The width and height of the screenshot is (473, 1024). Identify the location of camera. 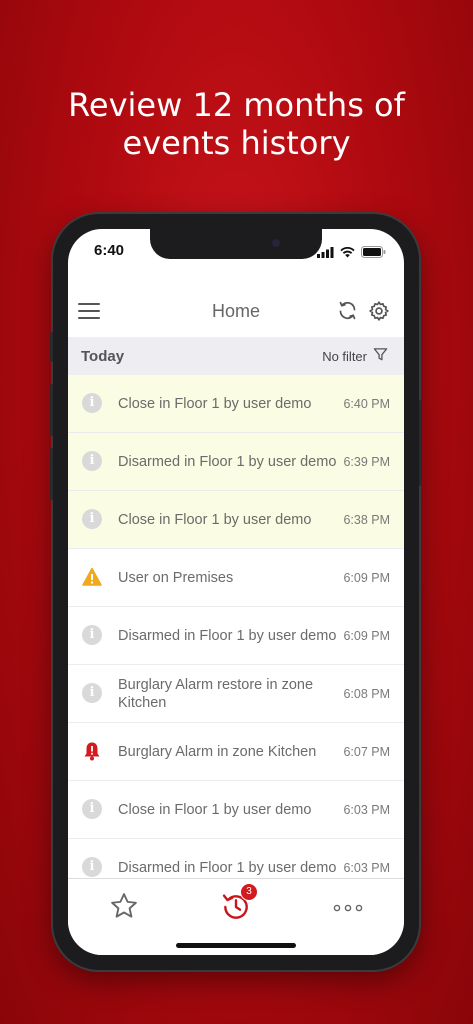
(276, 243).